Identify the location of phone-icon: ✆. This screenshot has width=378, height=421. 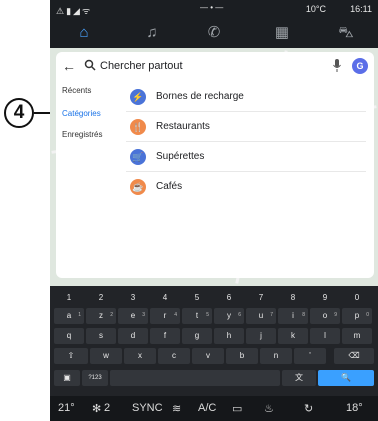
(214, 33).